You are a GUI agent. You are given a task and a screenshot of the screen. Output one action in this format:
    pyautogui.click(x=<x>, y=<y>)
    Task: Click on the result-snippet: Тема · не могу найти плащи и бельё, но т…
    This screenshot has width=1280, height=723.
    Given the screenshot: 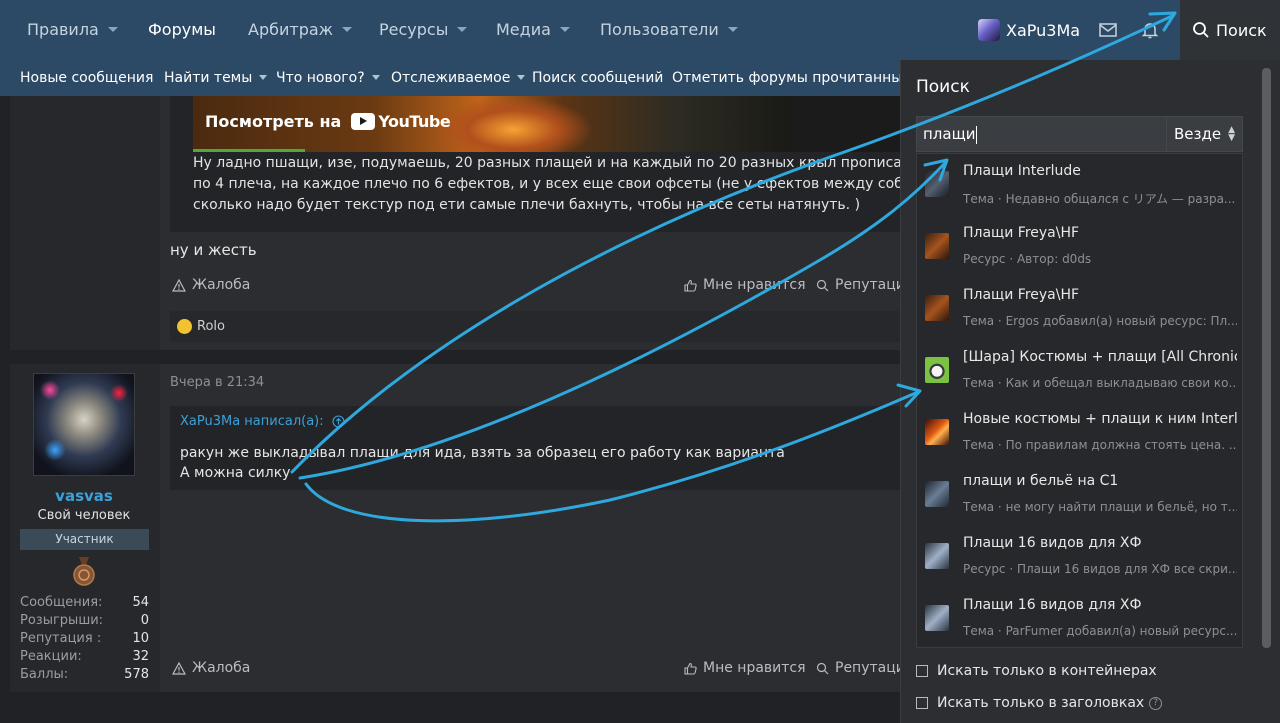 What is the action you would take?
    pyautogui.click(x=1100, y=507)
    